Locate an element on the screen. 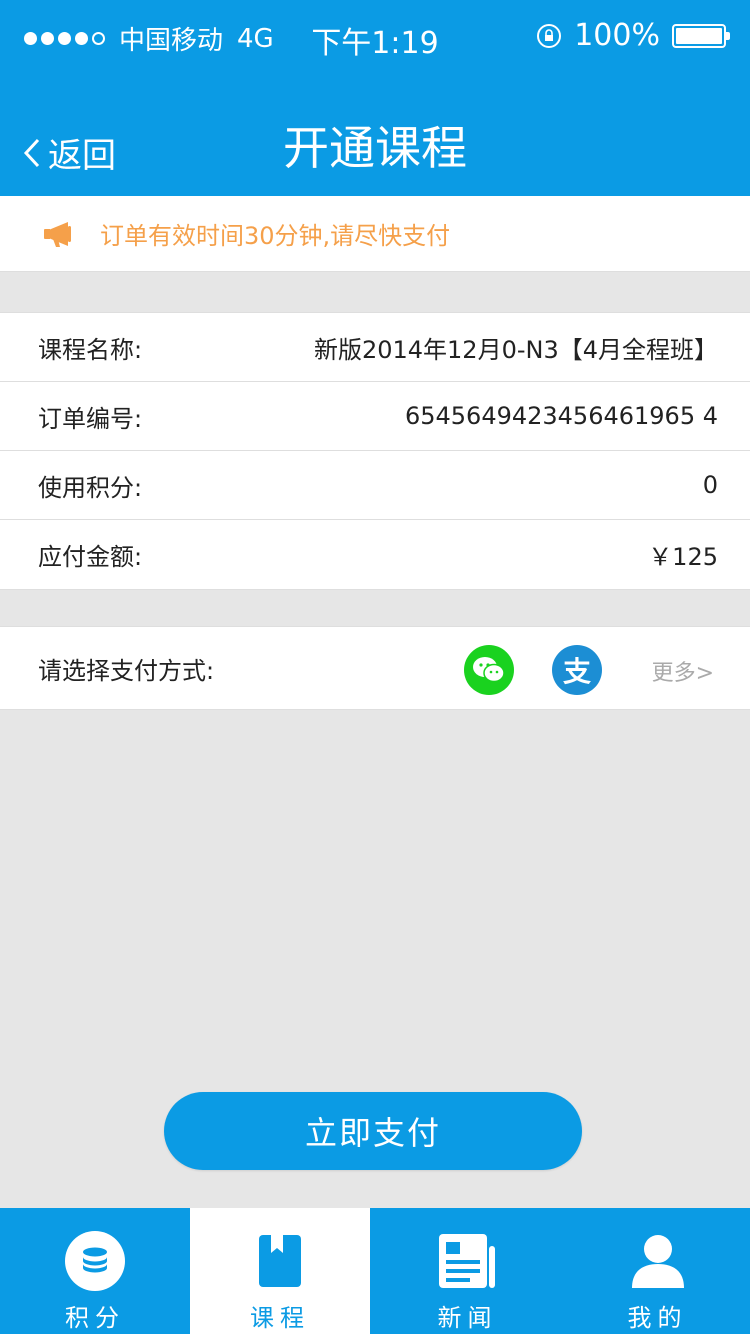 This screenshot has width=750, height=1334. course-name-row: 课程名称: 新版2014年12月0-N3【4月全程班】 is located at coordinates (375, 347).